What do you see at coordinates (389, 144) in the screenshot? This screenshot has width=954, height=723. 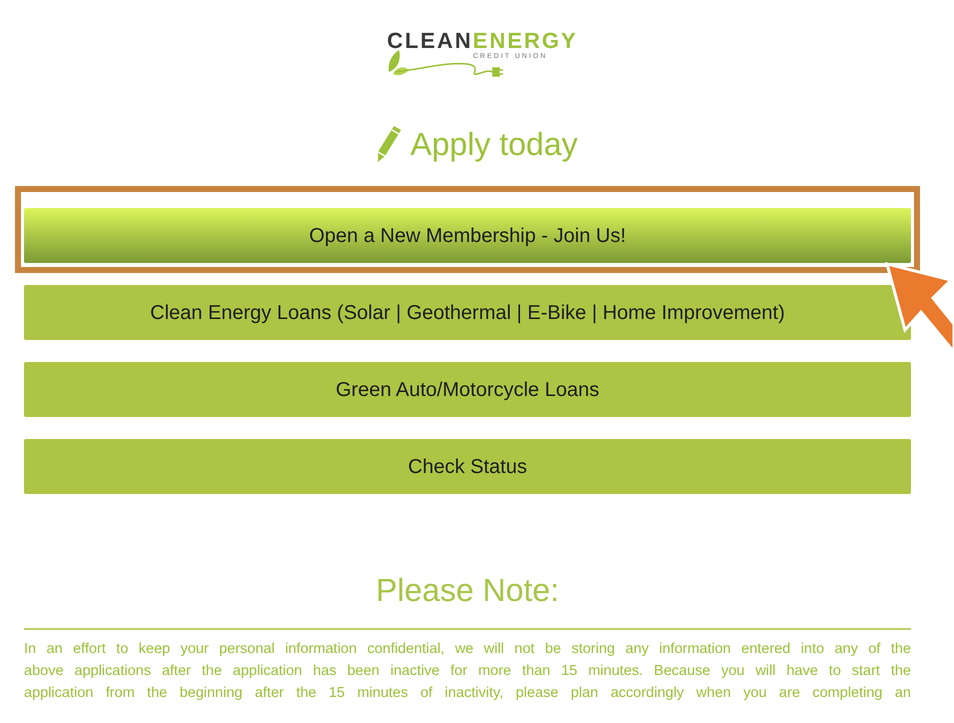 I see `pencil-icon` at bounding box center [389, 144].